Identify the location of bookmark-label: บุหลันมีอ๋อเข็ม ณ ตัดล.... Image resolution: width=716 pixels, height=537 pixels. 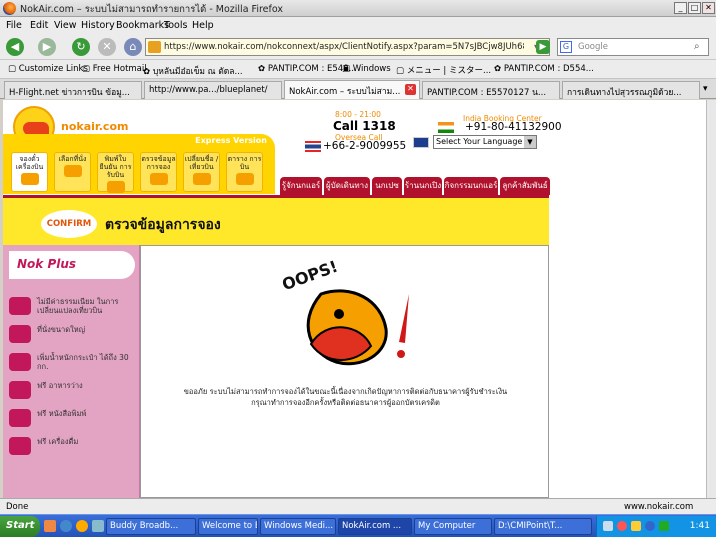
(197, 72).